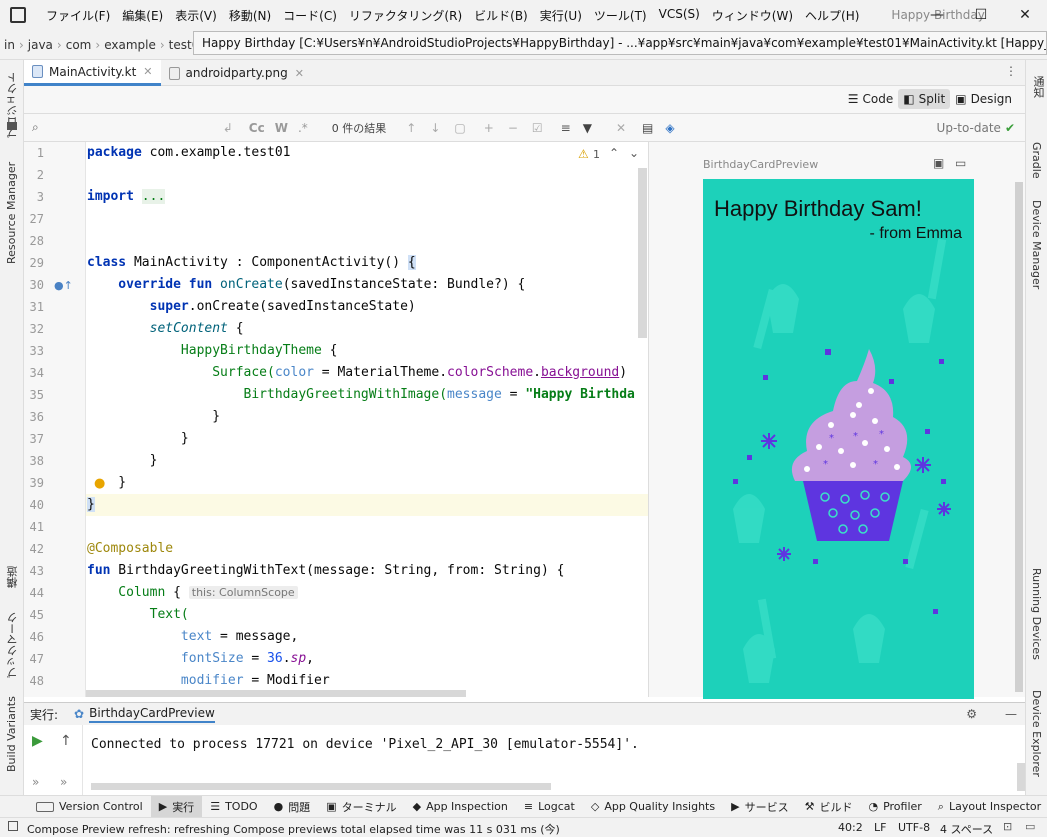 Image resolution: width=1047 pixels, height=837 pixels. Describe the element at coordinates (92, 73) in the screenshot. I see `tab-mainactivity: MainActivity.kt ✕` at that location.